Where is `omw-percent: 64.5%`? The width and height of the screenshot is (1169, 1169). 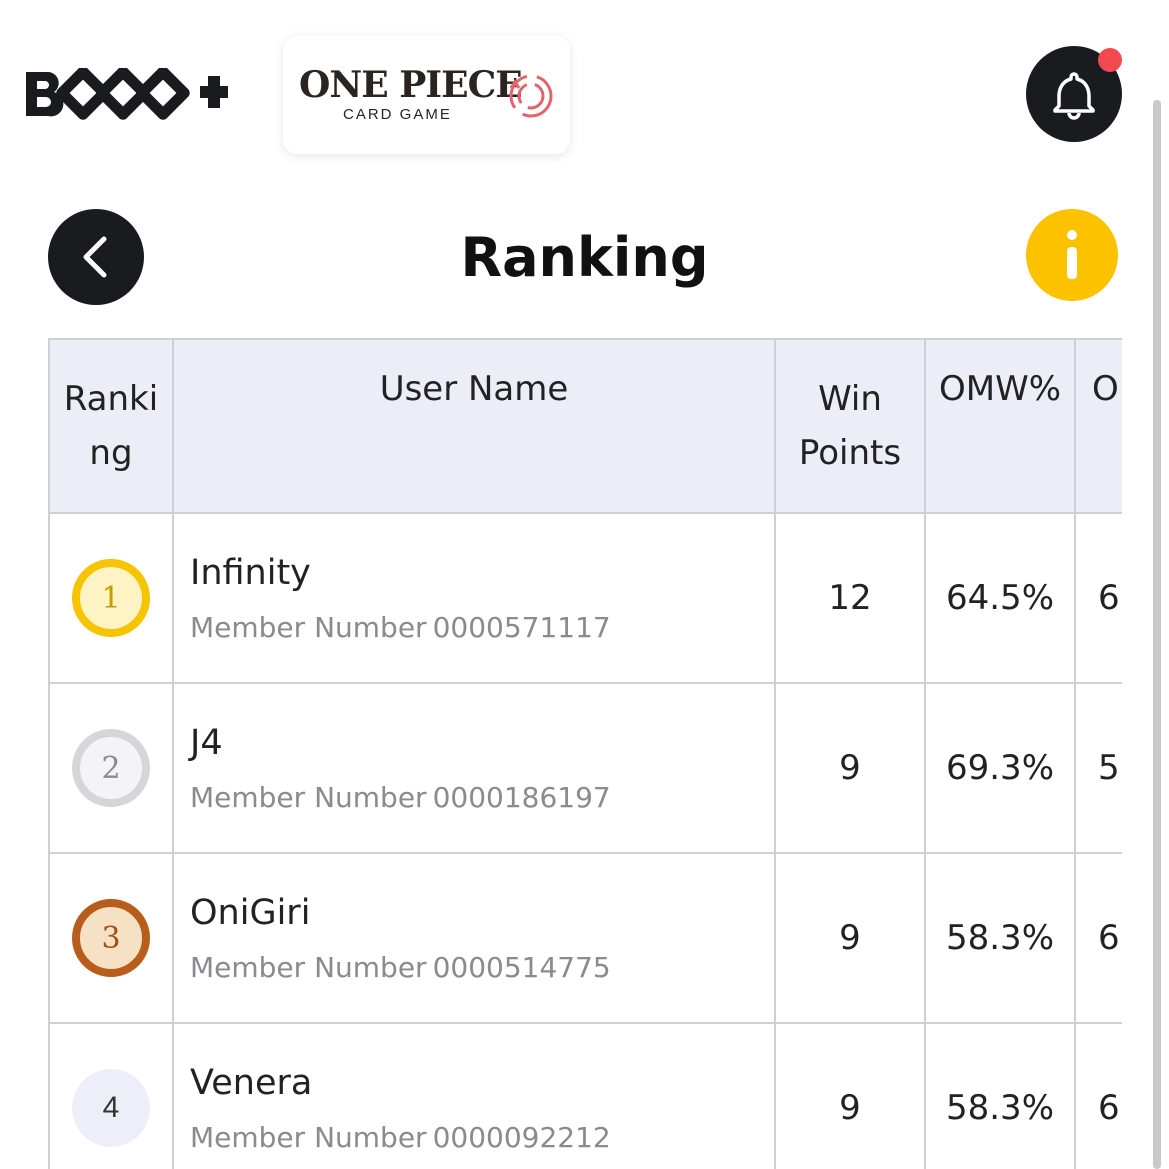 omw-percent: 64.5% is located at coordinates (1000, 598).